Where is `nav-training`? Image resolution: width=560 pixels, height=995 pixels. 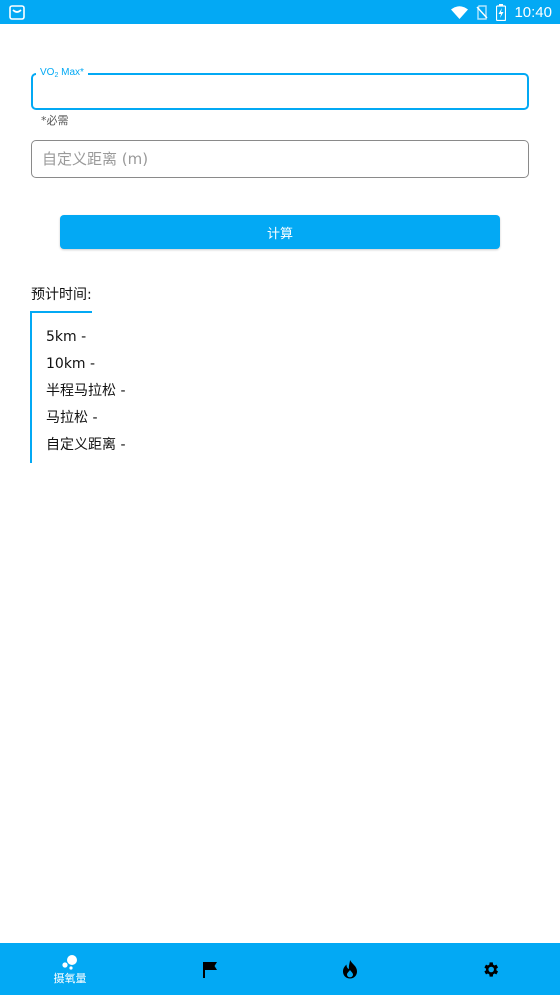 nav-training is located at coordinates (350, 969).